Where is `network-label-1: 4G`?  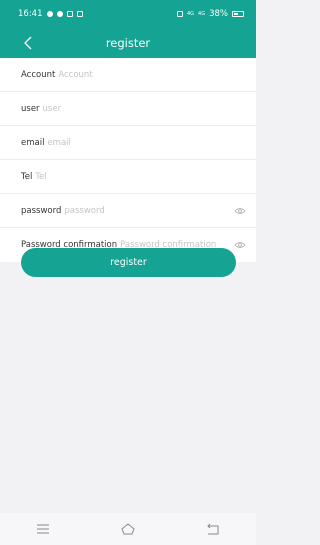
network-label-1: 4G is located at coordinates (190, 13).